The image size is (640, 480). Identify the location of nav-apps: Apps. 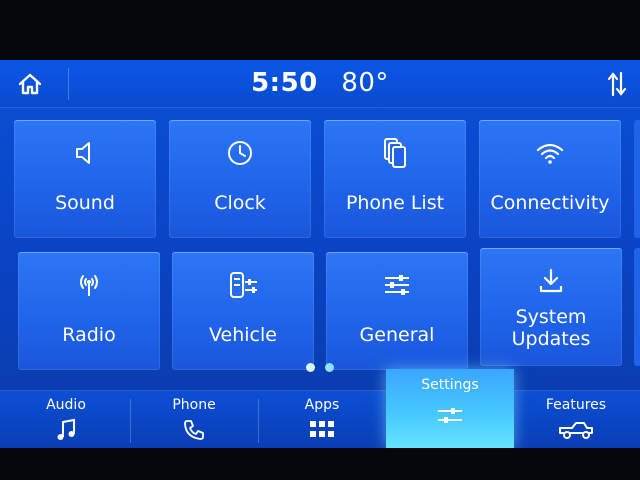
(322, 419).